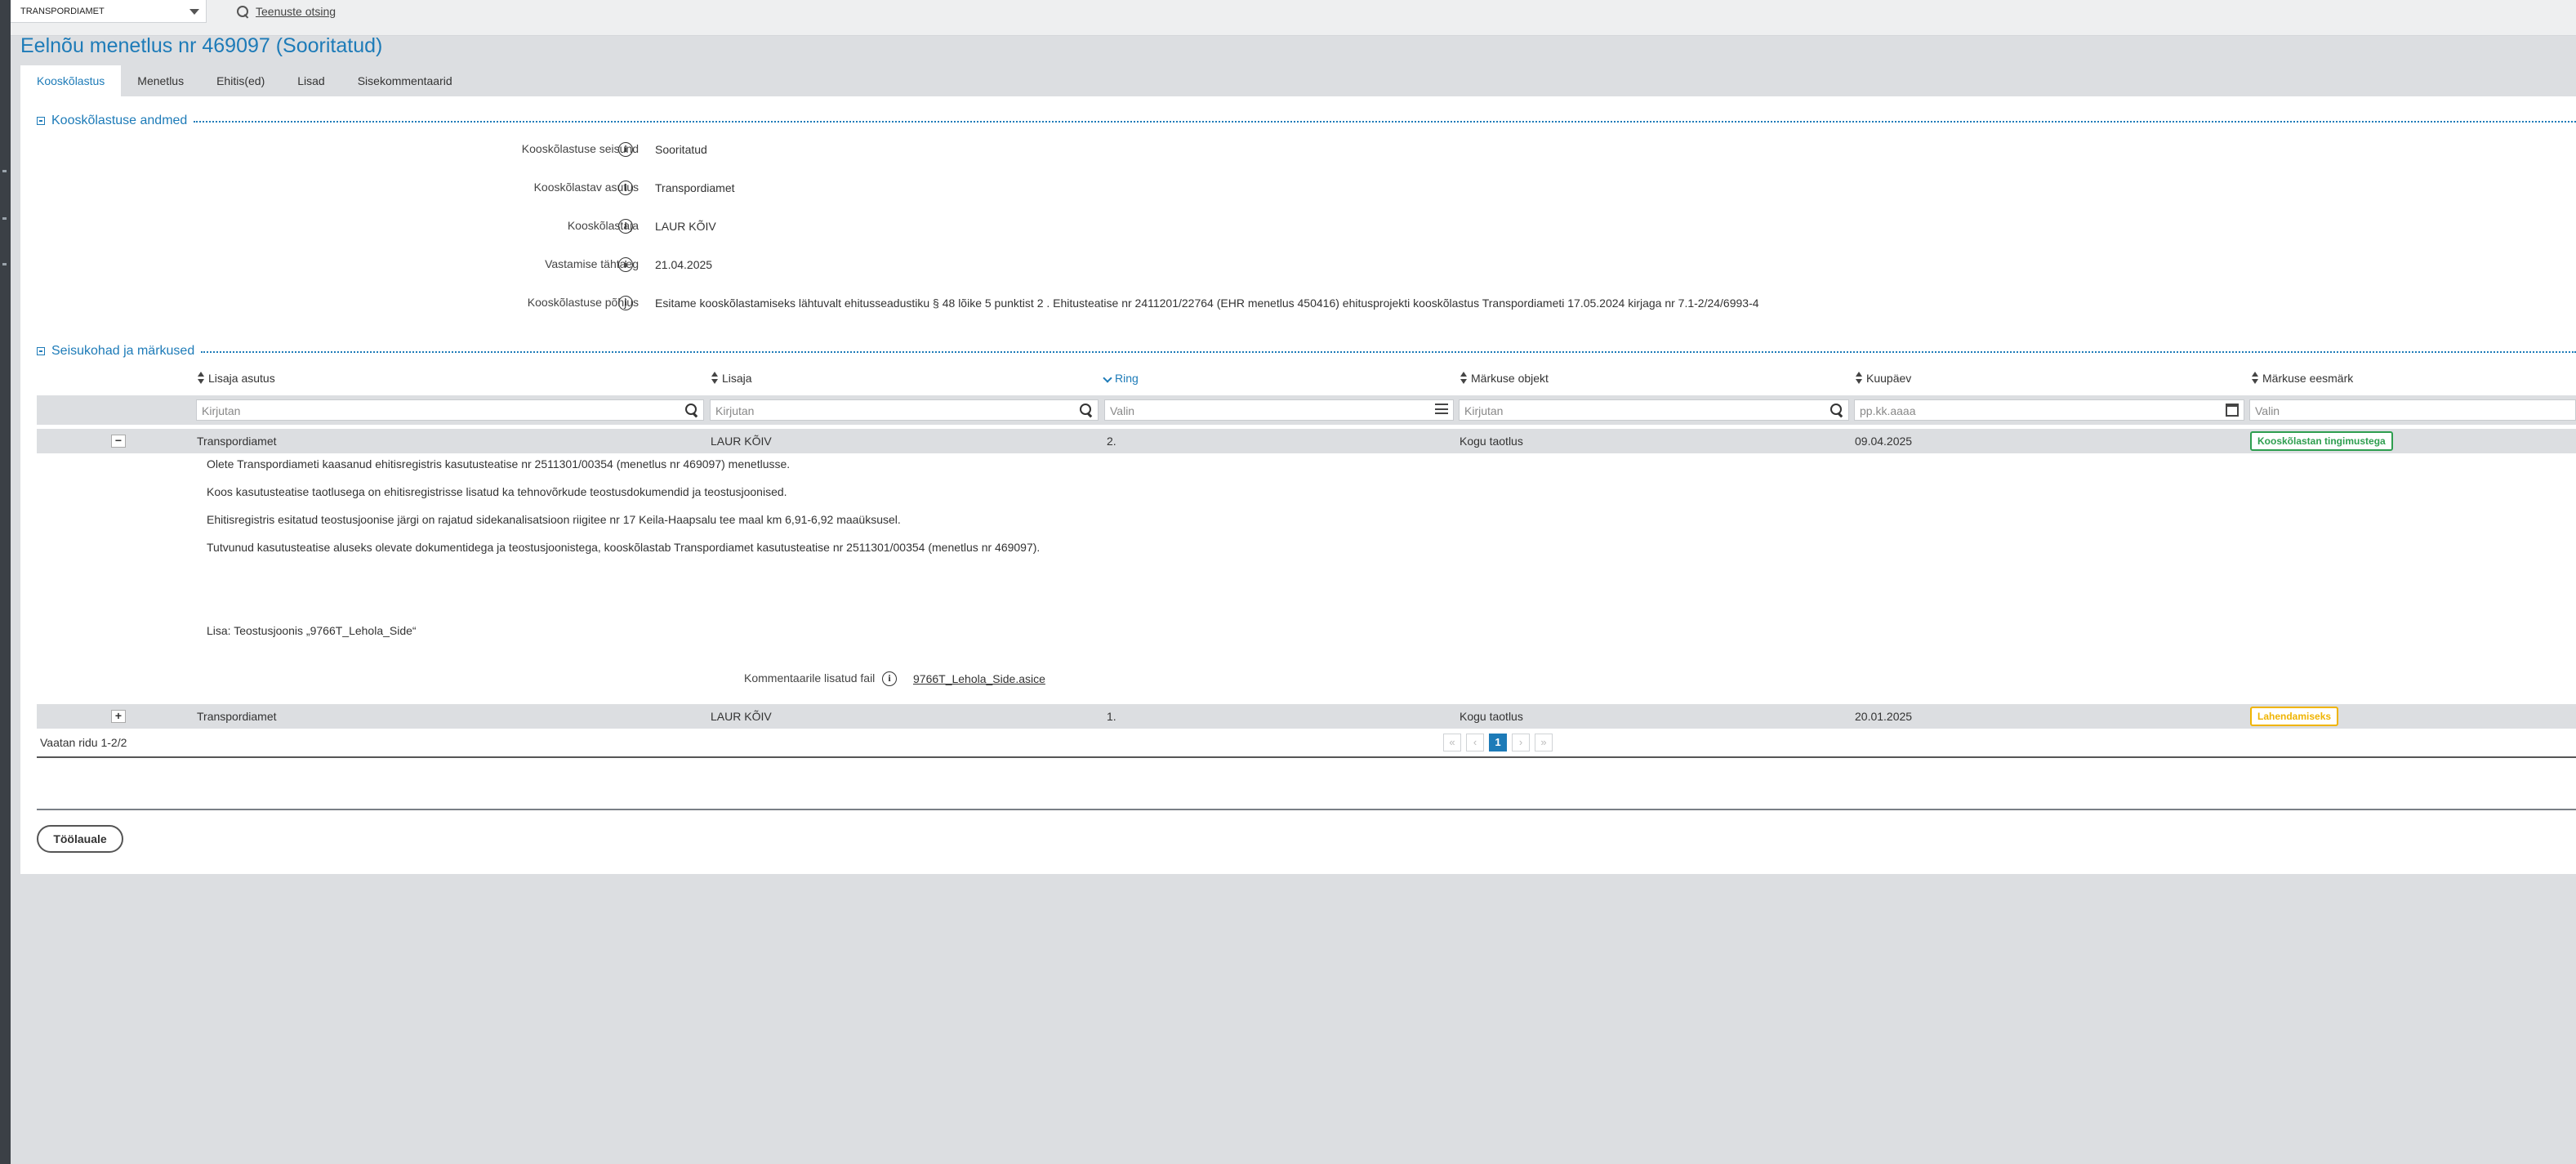 The image size is (2576, 1164). Describe the element at coordinates (1475, 743) in the screenshot. I see `prev-page-button: ‹` at that location.